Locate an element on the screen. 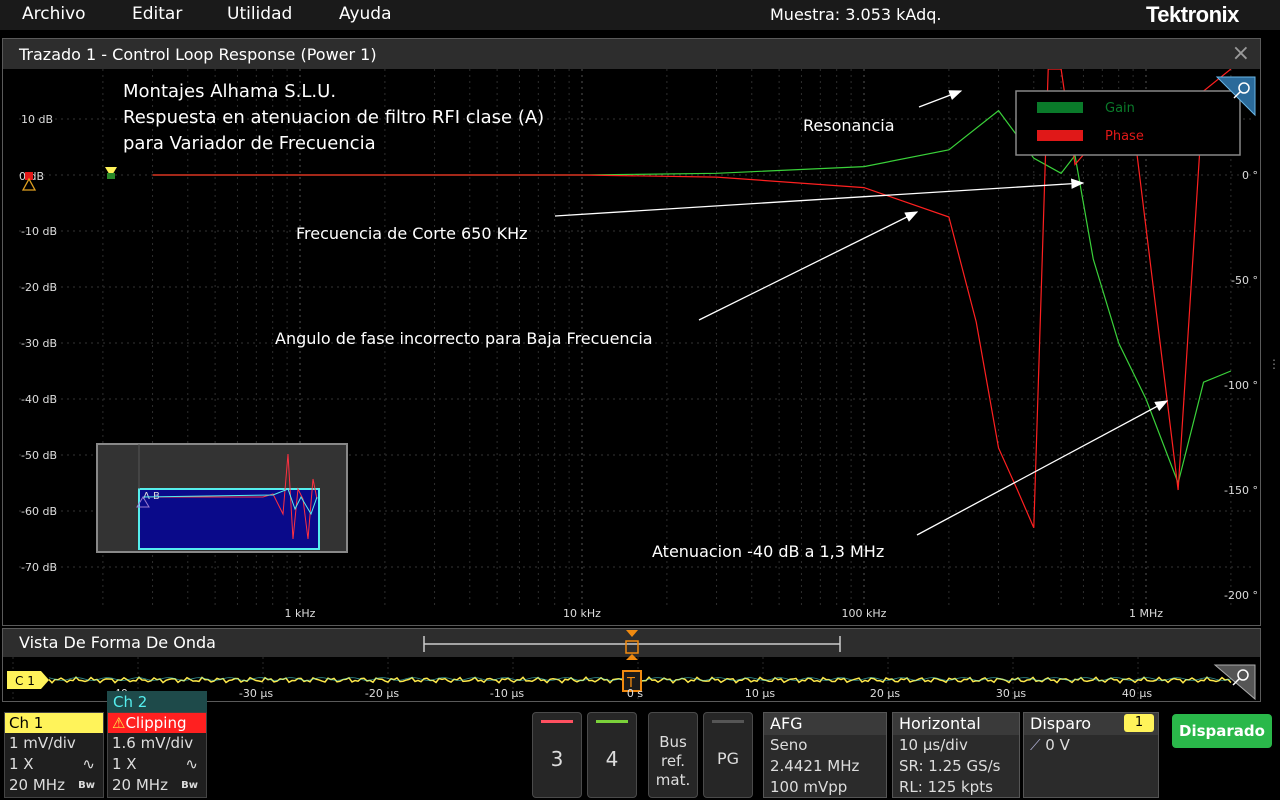 This screenshot has width=1280, height=800. x-tick-label: 1 kHz is located at coordinates (300, 613).